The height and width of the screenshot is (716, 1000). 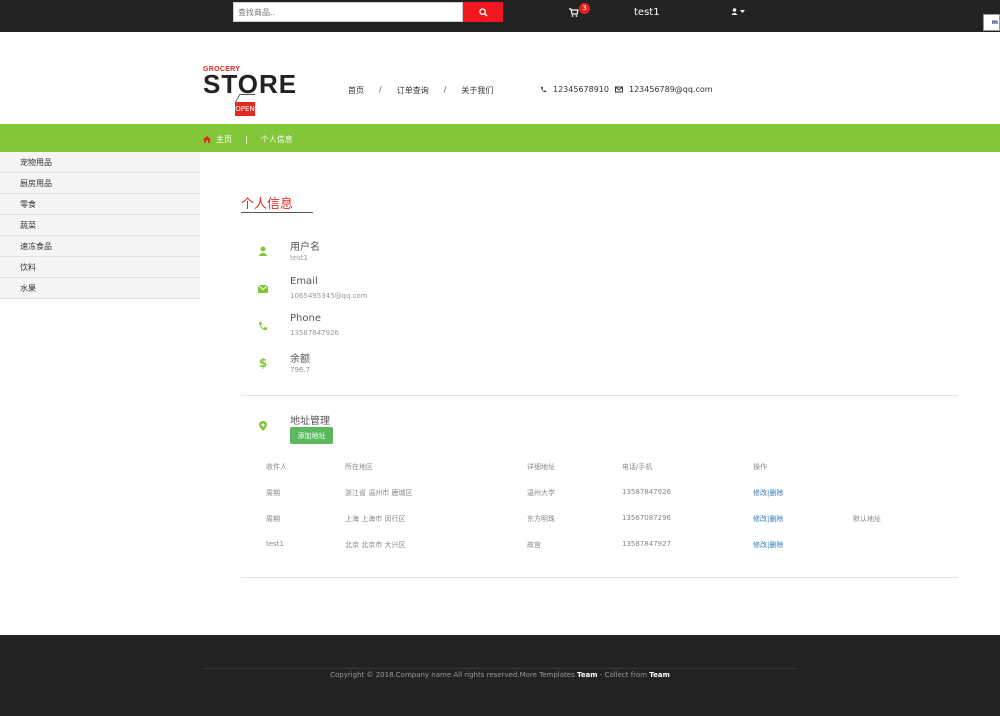 What do you see at coordinates (413, 90) in the screenshot?
I see `nav-orders: 订单查询` at bounding box center [413, 90].